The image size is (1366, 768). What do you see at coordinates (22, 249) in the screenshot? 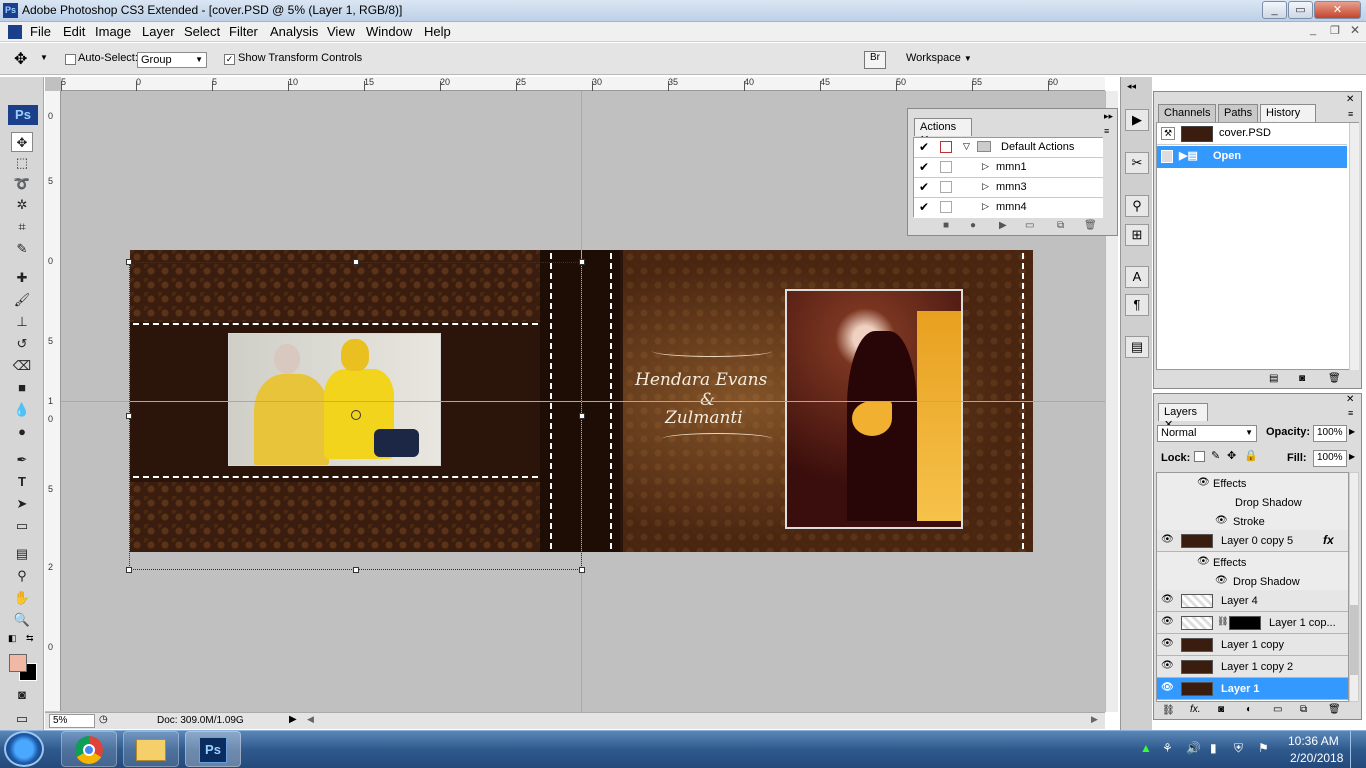
I see `slice-tool-icon: ✎` at bounding box center [22, 249].